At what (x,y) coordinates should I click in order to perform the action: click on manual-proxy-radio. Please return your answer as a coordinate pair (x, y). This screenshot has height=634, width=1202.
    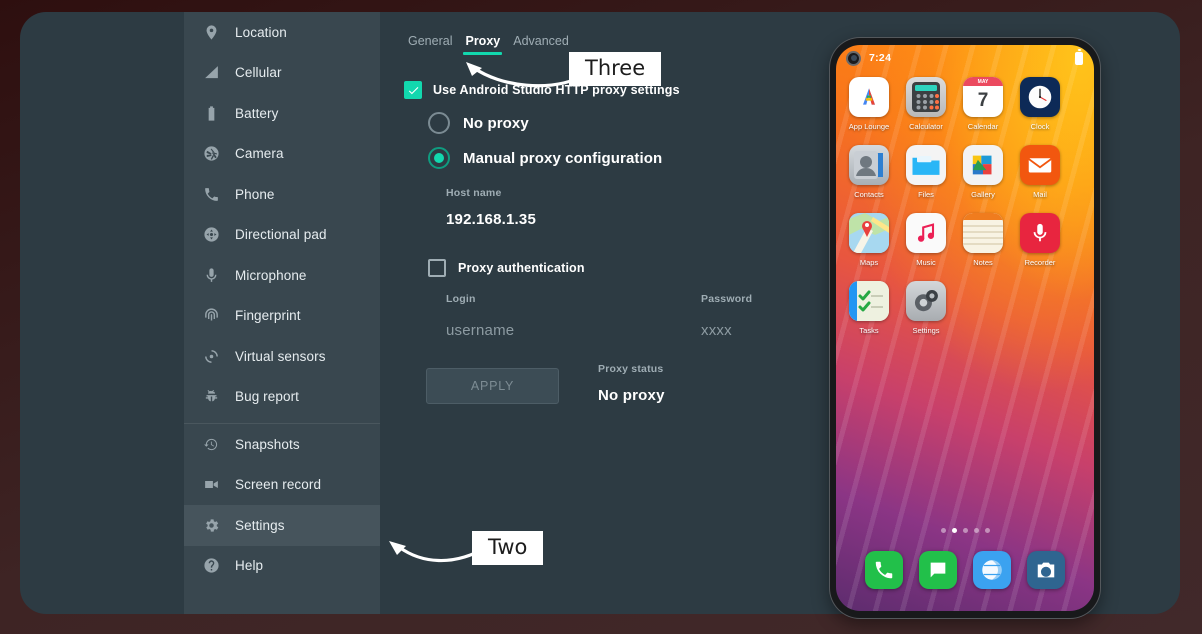
    Looking at the image, I should click on (439, 158).